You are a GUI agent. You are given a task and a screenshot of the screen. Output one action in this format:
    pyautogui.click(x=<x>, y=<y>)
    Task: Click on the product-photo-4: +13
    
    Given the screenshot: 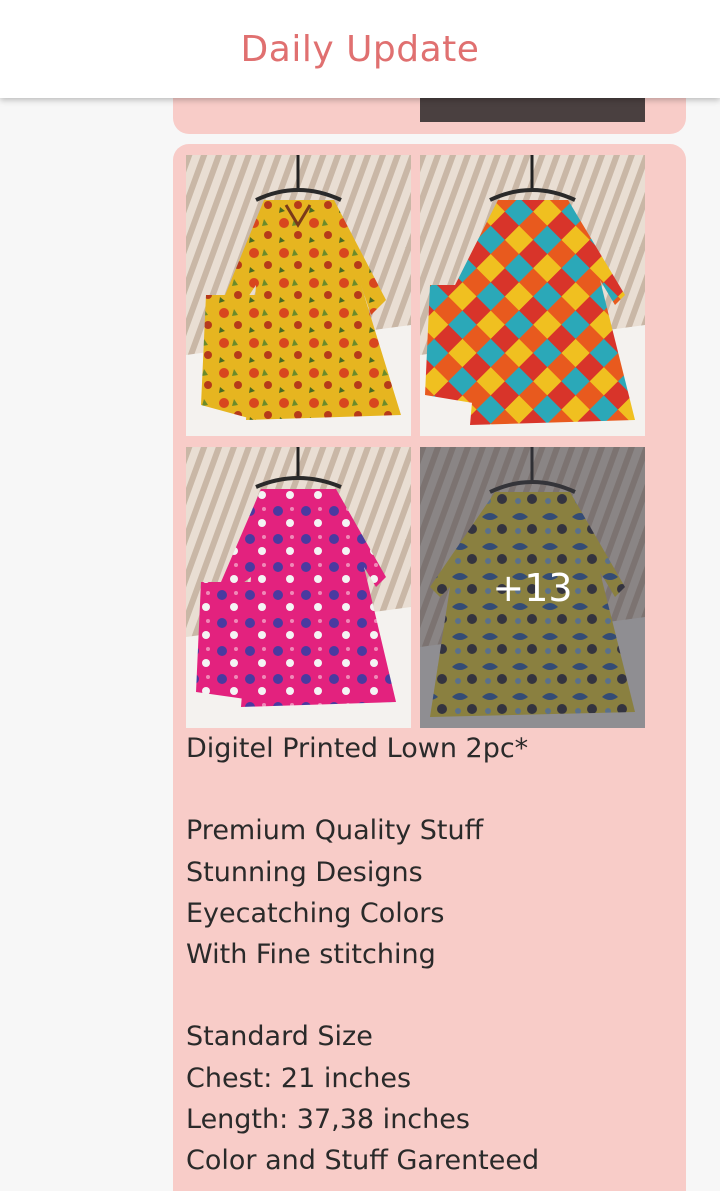 What is the action you would take?
    pyautogui.click(x=532, y=587)
    